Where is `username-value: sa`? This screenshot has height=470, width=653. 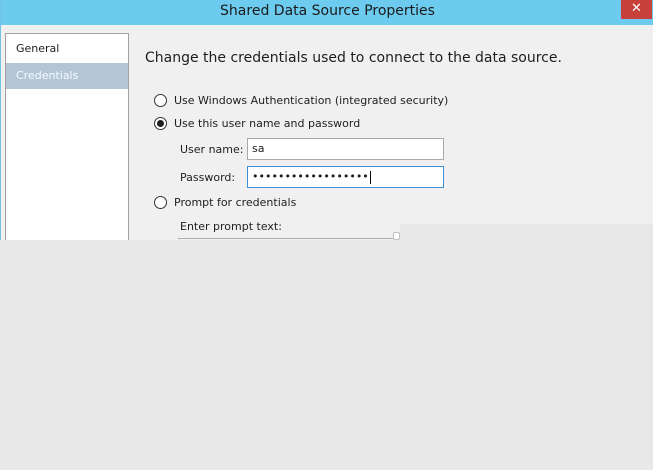 username-value: sa is located at coordinates (258, 148).